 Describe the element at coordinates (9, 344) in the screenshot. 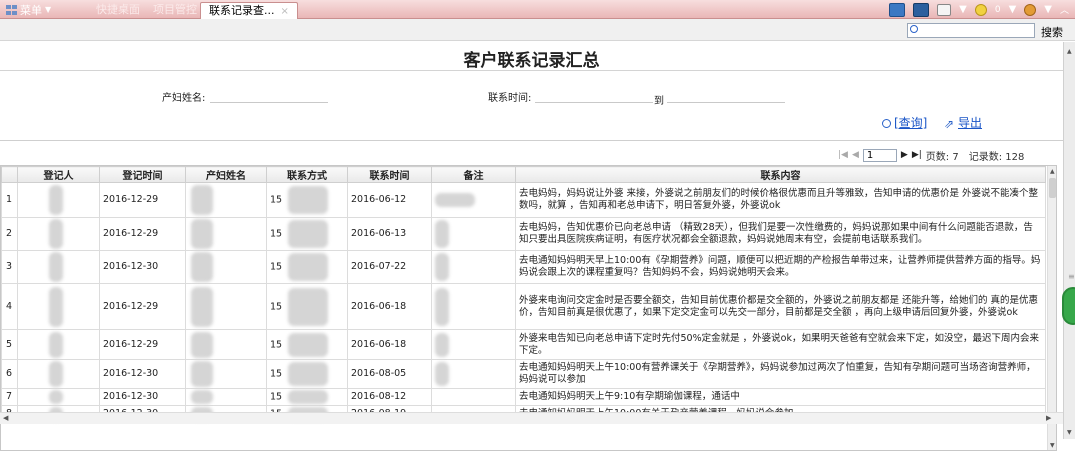

I see `row-index: 5` at that location.